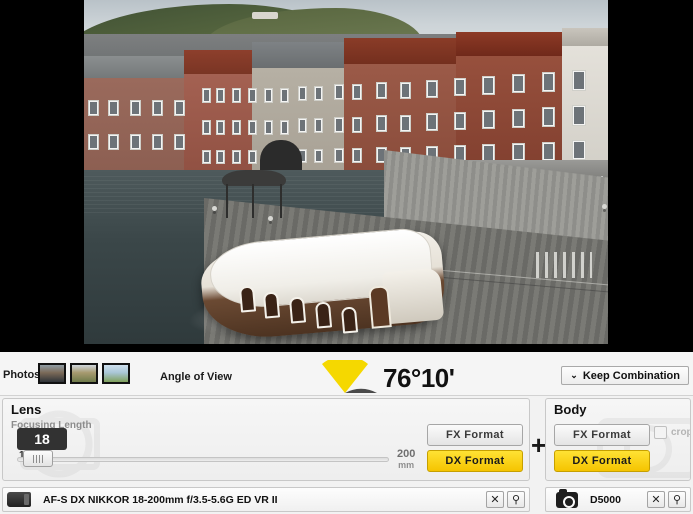 This screenshot has width=693, height=514. I want to click on grip-icon, so click(38, 458).